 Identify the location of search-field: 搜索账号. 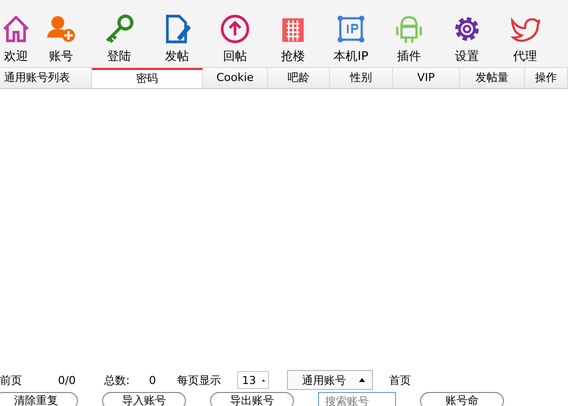
(357, 399).